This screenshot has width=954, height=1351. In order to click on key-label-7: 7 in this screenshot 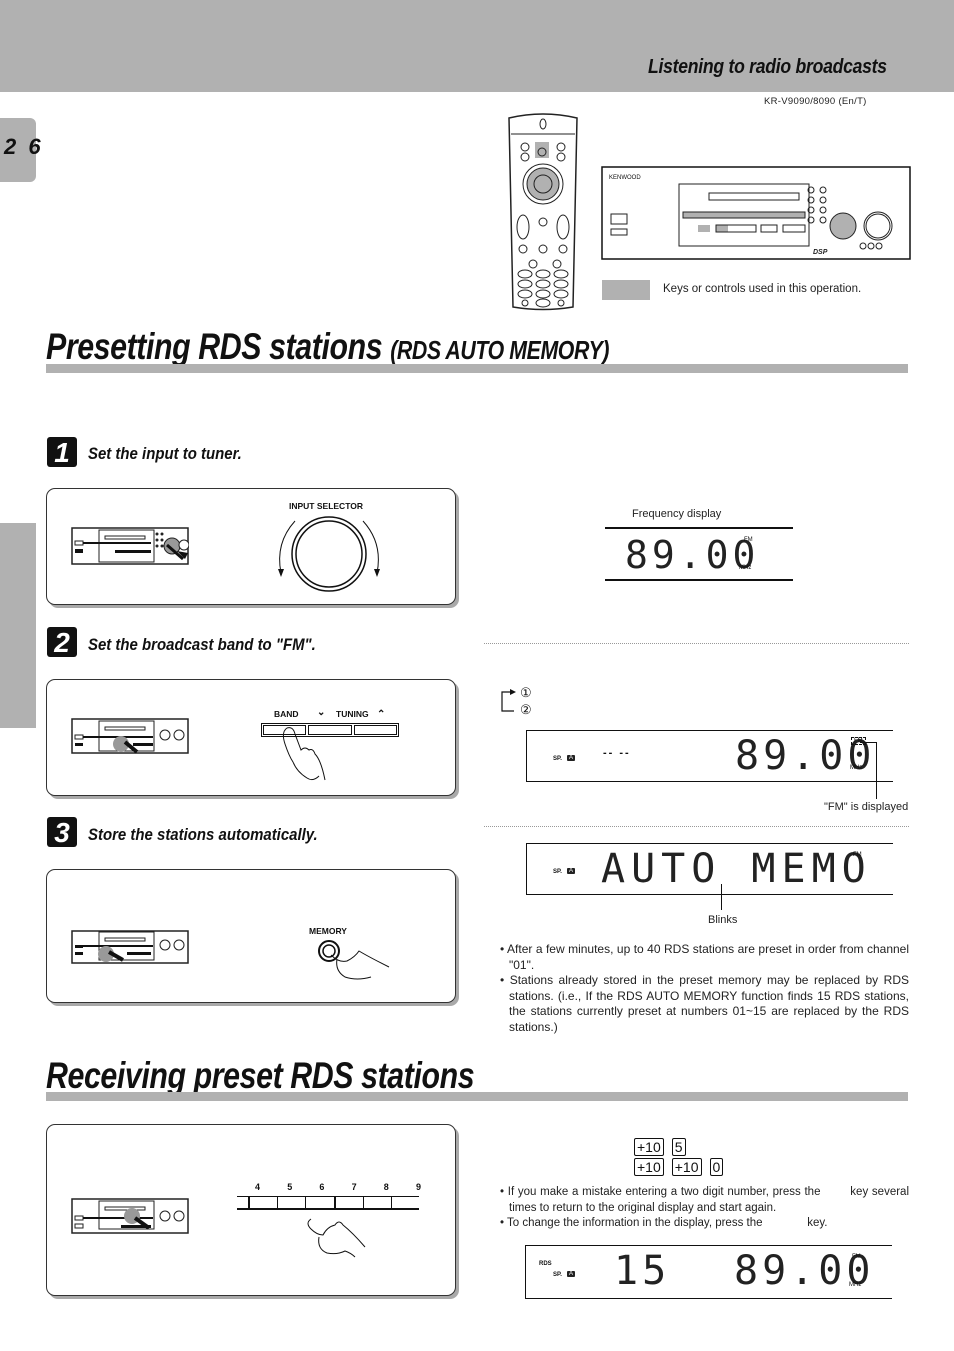, I will do `click(354, 1187)`.